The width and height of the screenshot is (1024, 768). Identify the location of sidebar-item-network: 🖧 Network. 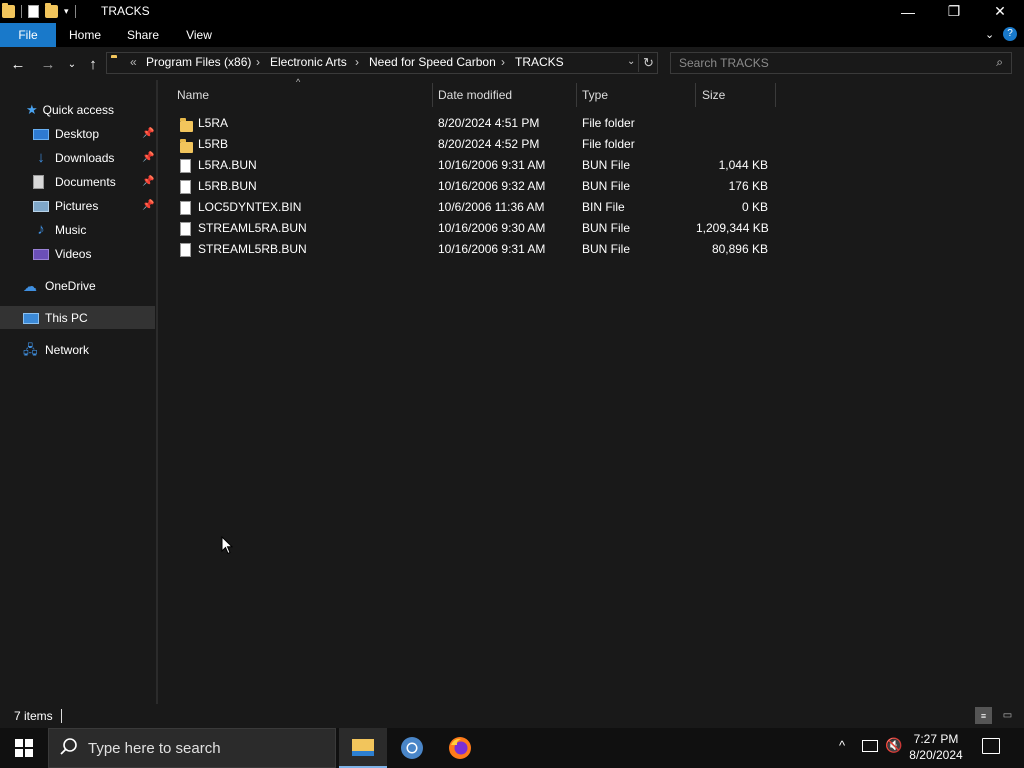
(56, 350).